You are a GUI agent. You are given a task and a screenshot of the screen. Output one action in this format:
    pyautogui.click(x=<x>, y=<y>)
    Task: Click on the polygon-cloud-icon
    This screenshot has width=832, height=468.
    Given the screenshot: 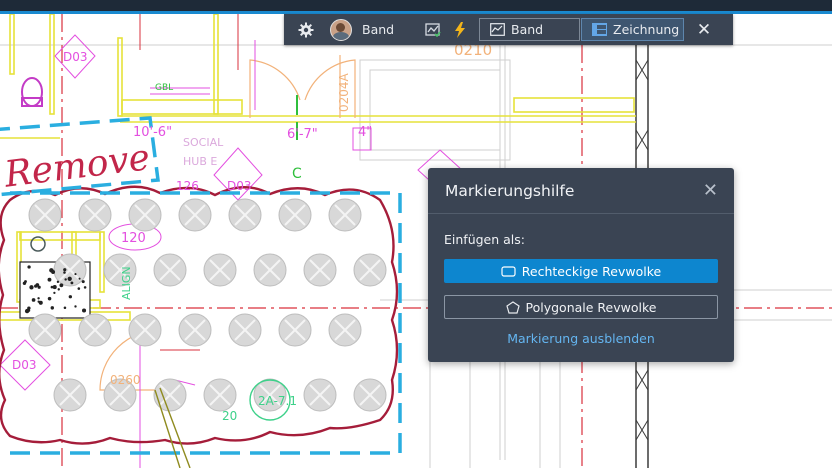 What is the action you would take?
    pyautogui.click(x=512, y=307)
    